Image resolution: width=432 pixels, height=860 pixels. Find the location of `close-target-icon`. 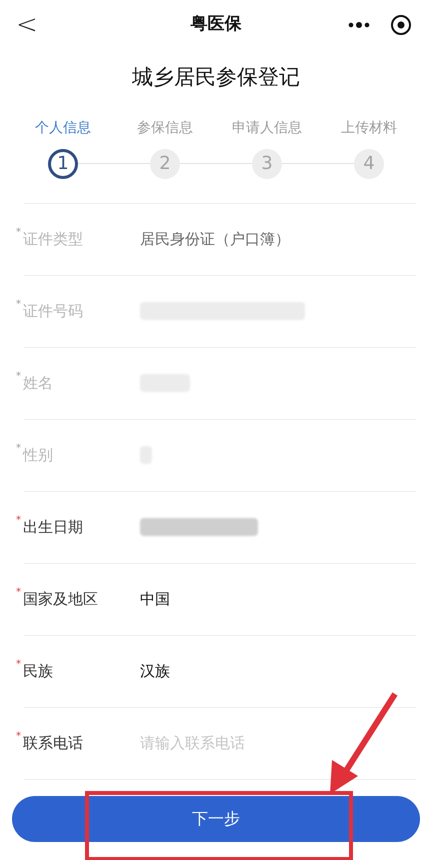

close-target-icon is located at coordinates (401, 25).